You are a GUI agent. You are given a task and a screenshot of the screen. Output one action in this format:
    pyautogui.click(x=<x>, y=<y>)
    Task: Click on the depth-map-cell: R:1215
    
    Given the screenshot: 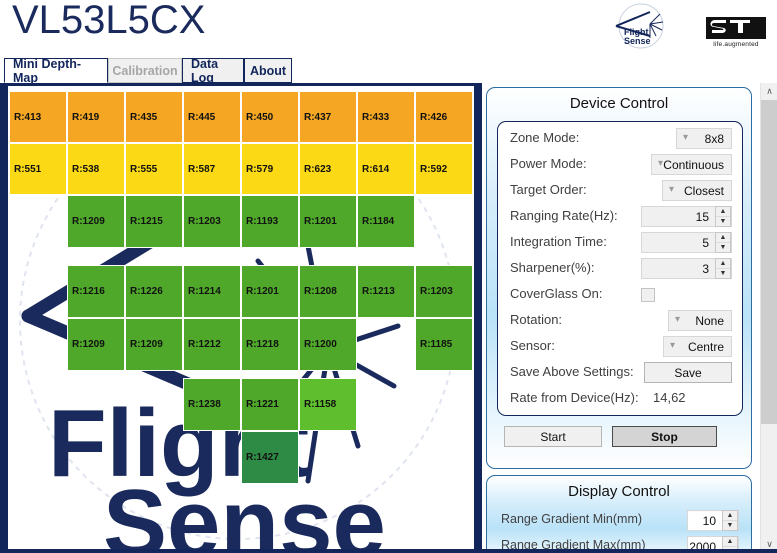 What is the action you would take?
    pyautogui.click(x=154, y=221)
    